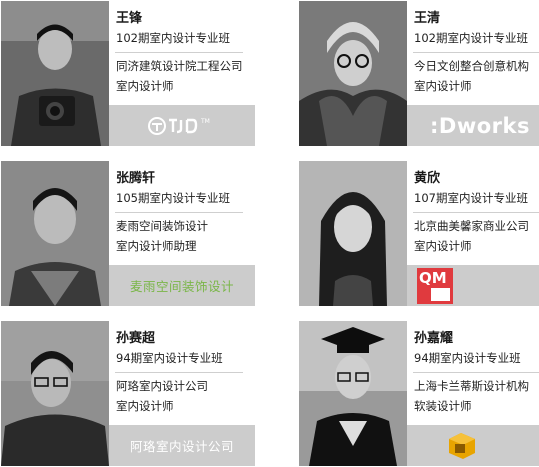 This screenshot has width=539, height=467. Describe the element at coordinates (473, 285) in the screenshot. I see `company-logo: QM` at that location.